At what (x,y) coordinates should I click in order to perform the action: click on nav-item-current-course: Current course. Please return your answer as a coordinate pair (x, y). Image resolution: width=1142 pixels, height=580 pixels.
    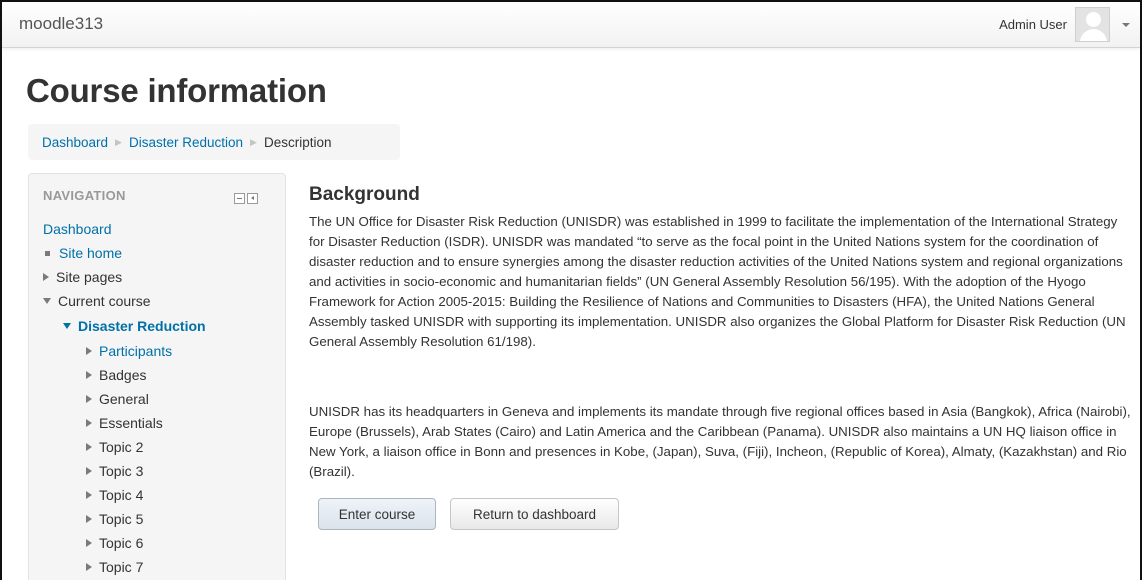
    Looking at the image, I should click on (97, 301).